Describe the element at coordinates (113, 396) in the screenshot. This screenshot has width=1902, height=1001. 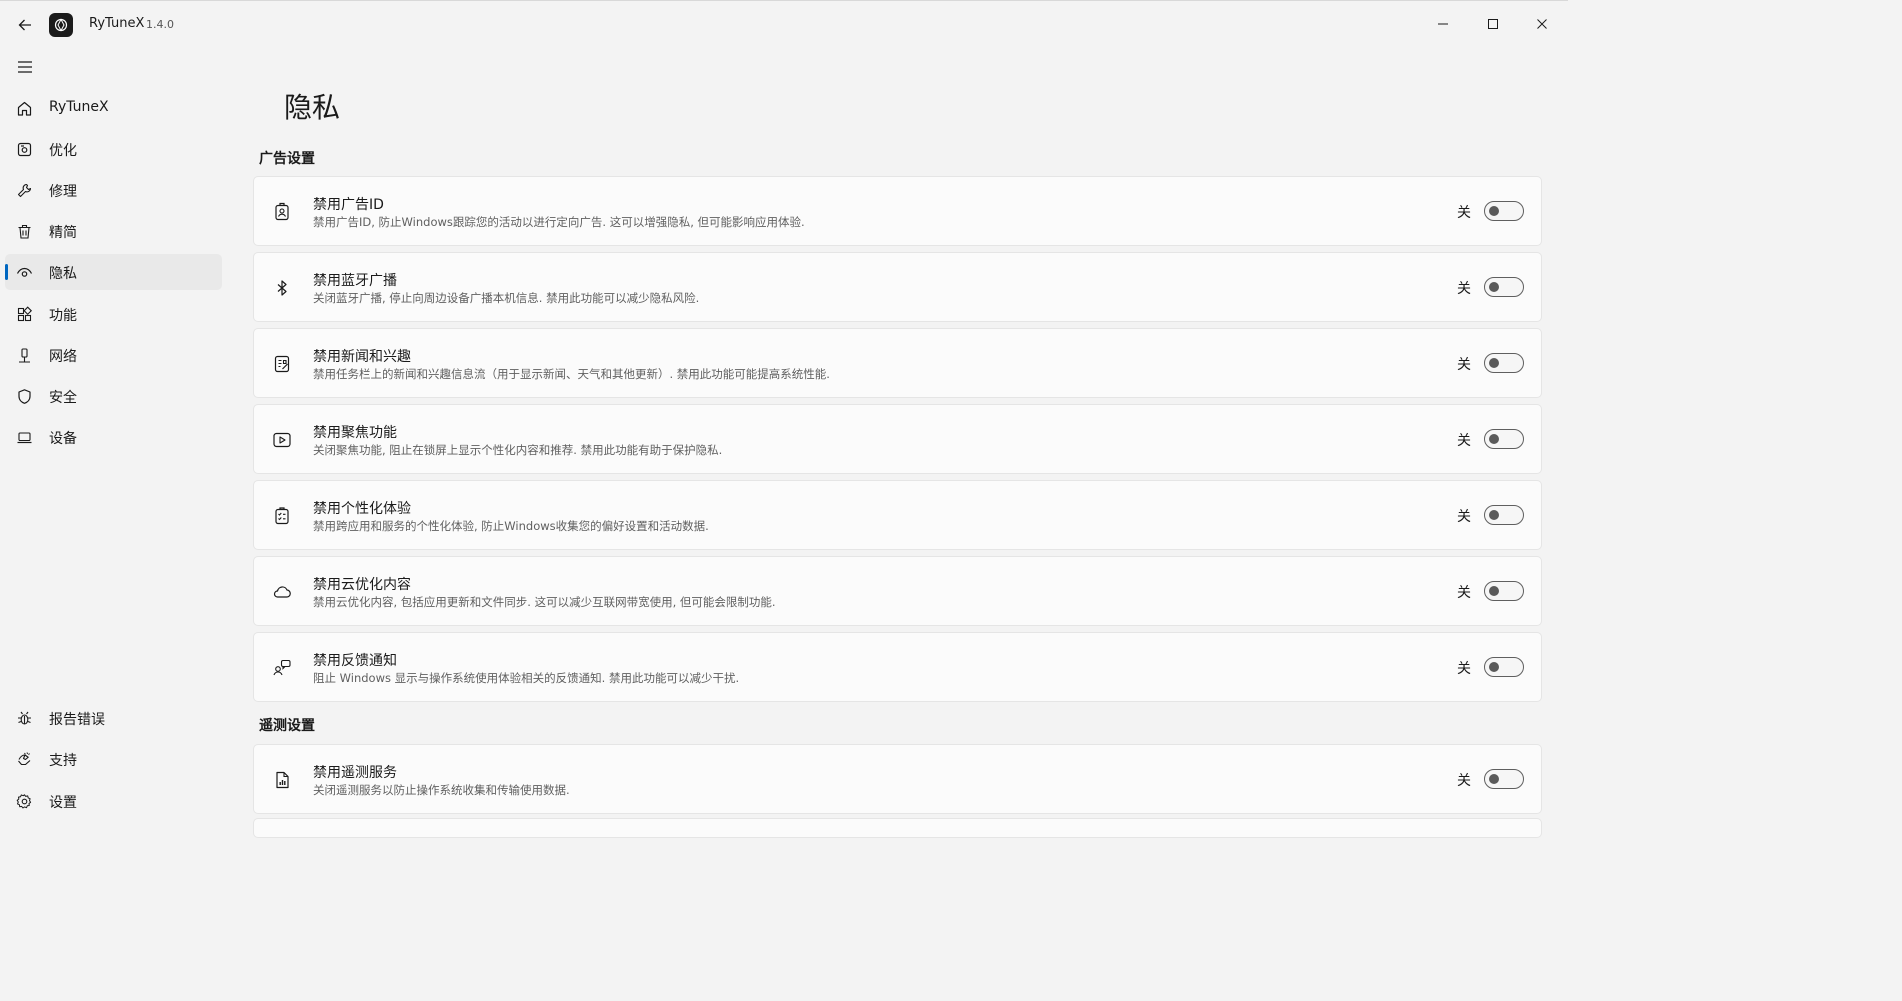
I see `sidebar-item-security: 安全` at that location.